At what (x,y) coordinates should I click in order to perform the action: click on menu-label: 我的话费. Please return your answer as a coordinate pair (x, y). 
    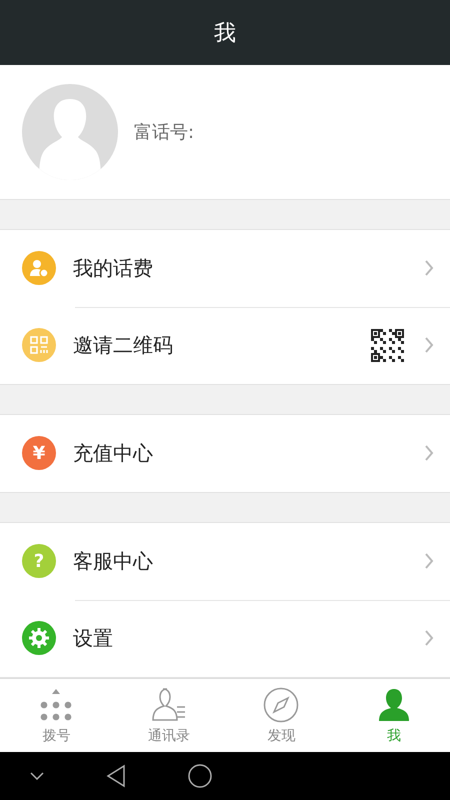
    Looking at the image, I should click on (113, 268).